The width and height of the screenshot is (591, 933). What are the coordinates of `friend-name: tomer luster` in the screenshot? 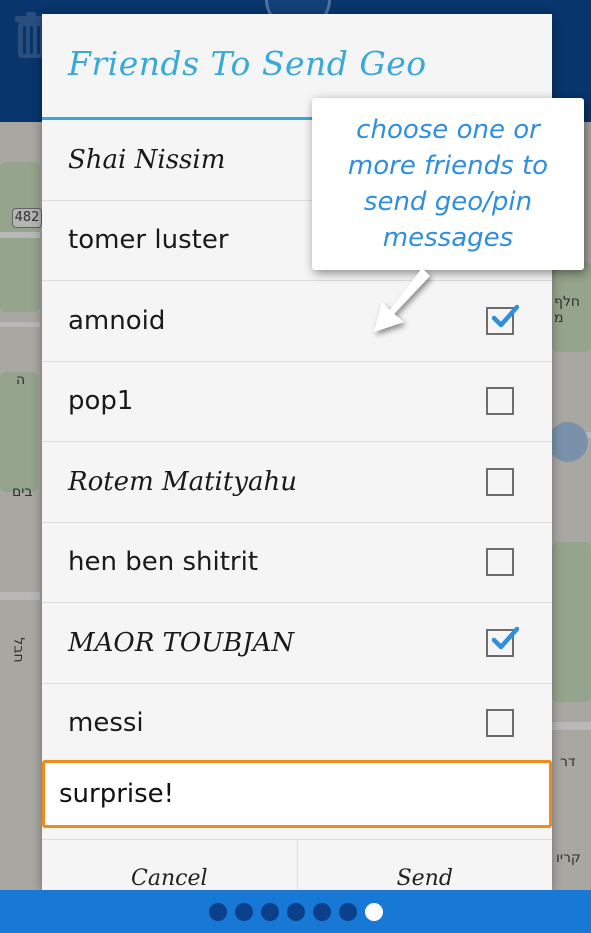 It's located at (148, 240).